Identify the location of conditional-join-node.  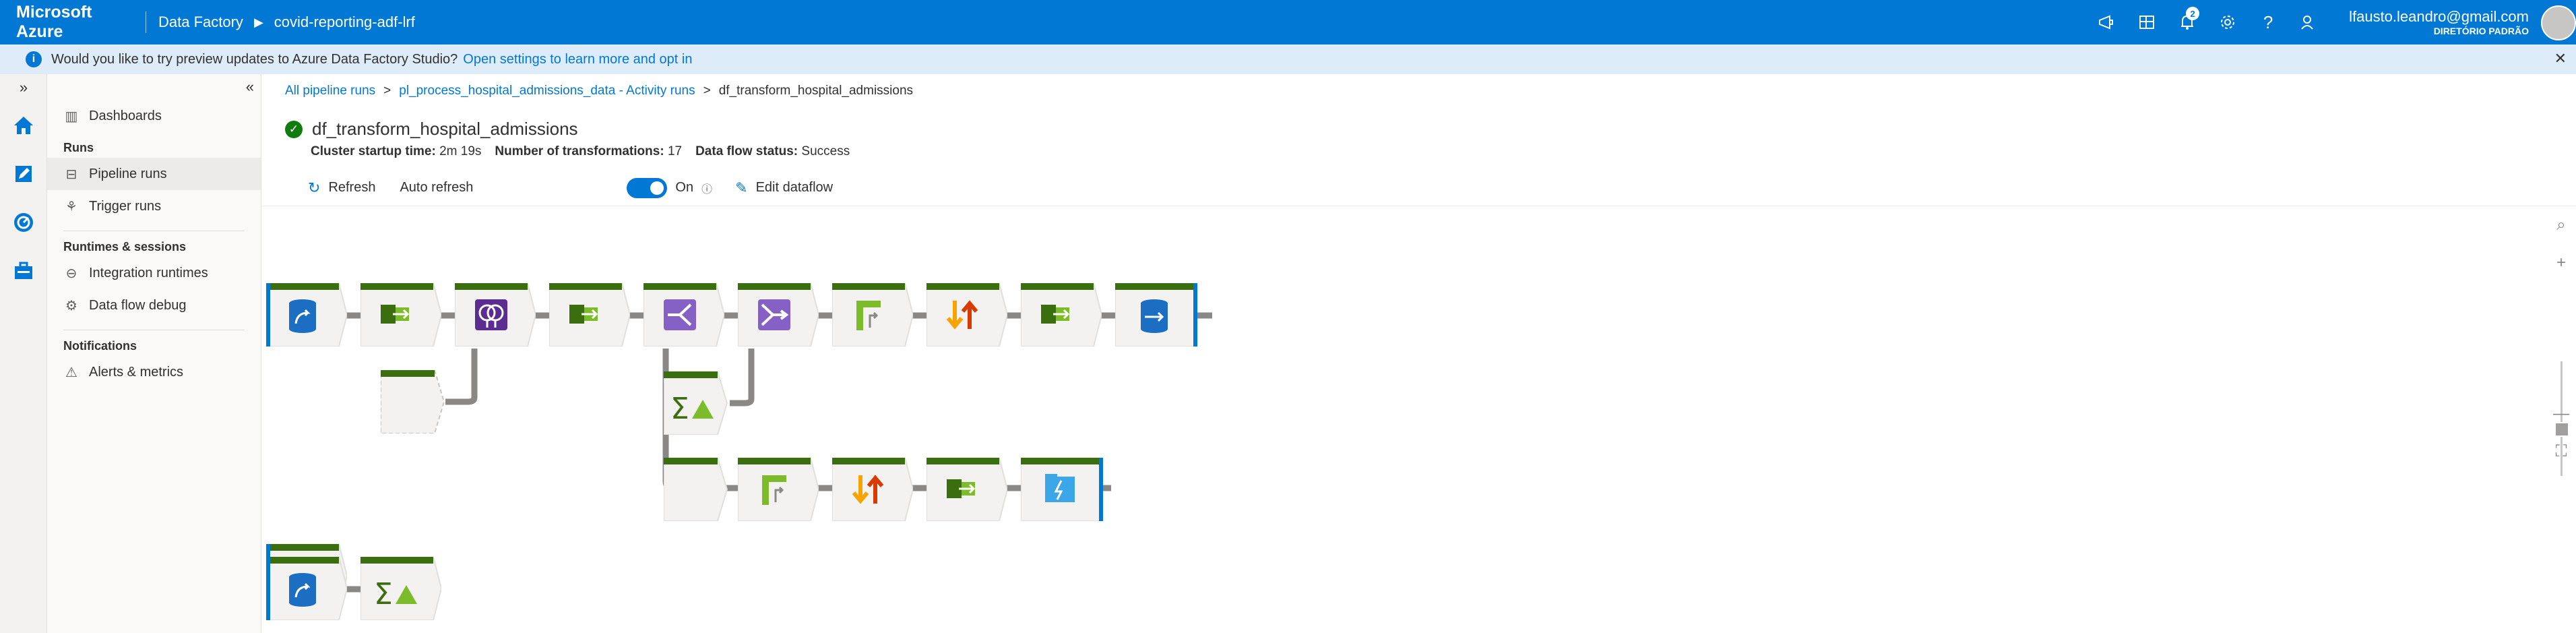
(778, 314).